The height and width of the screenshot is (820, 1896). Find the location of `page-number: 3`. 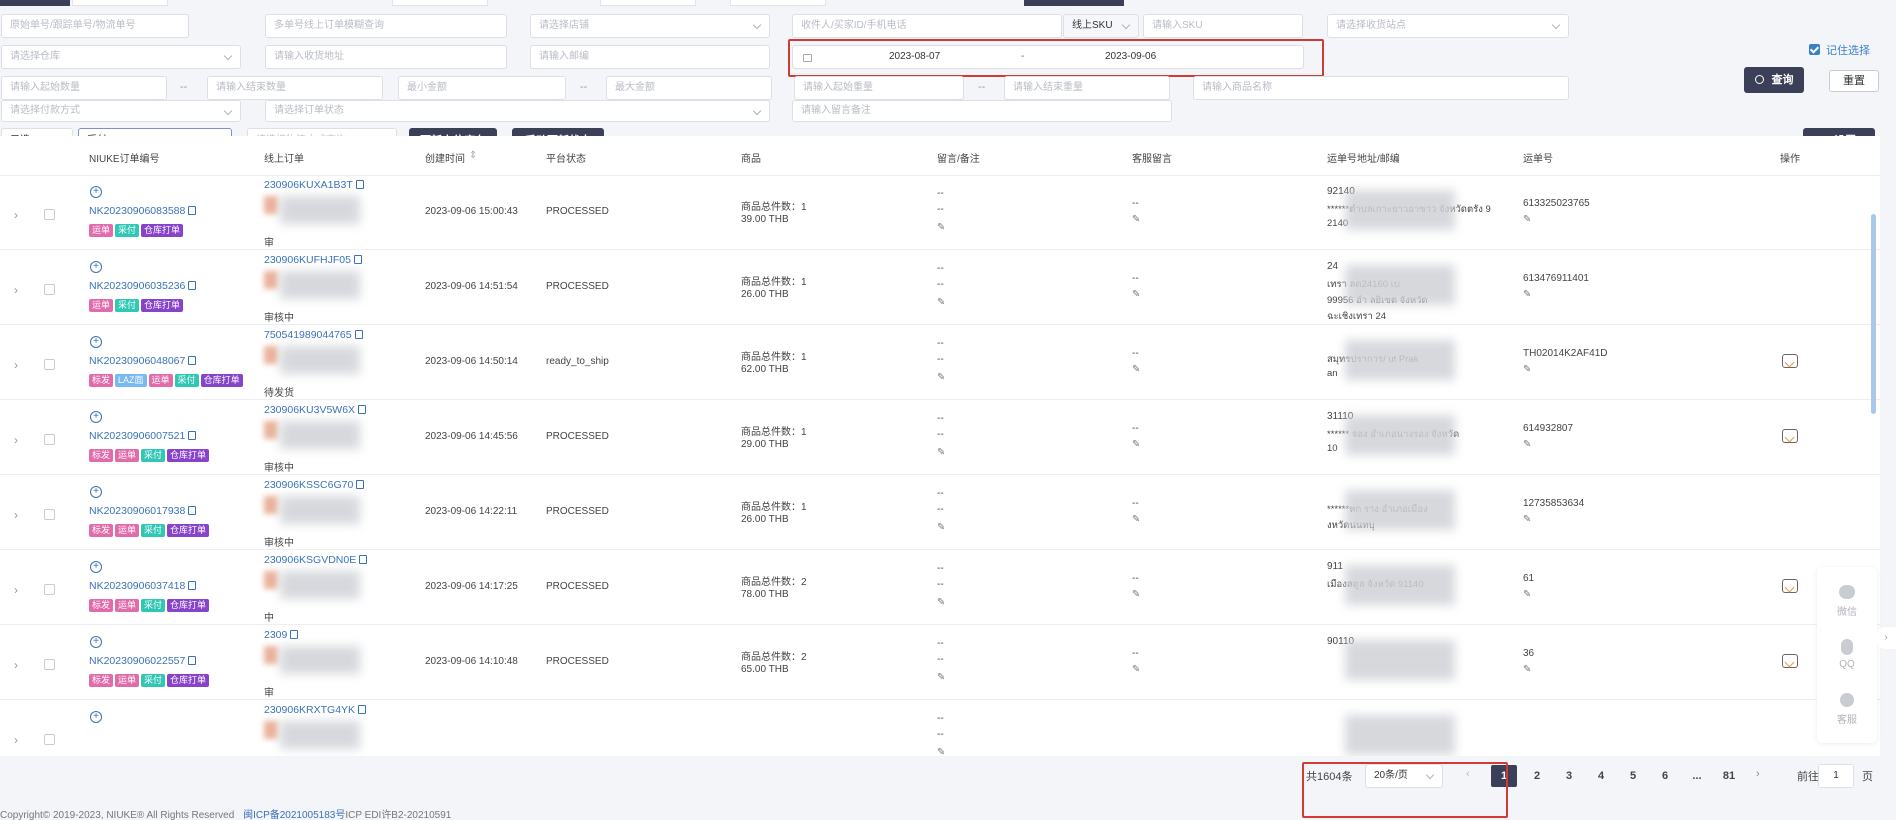

page-number: 3 is located at coordinates (1569, 776).